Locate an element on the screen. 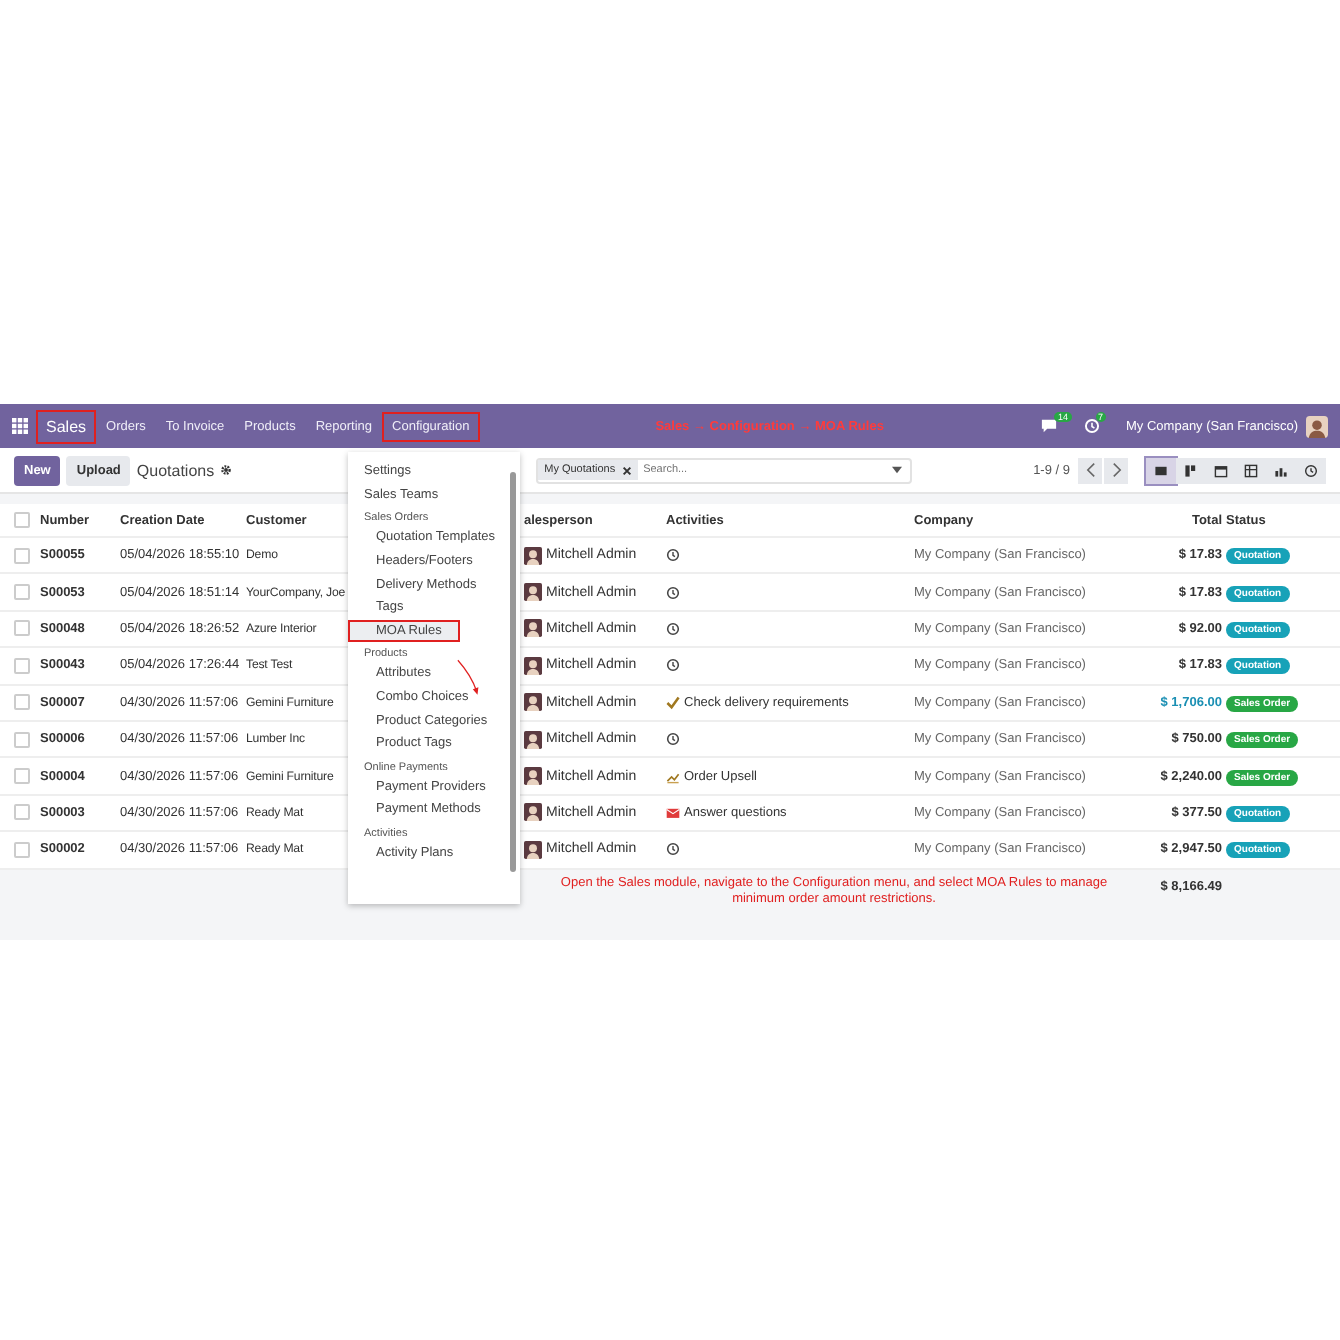  checkmark-icon is located at coordinates (673, 702).